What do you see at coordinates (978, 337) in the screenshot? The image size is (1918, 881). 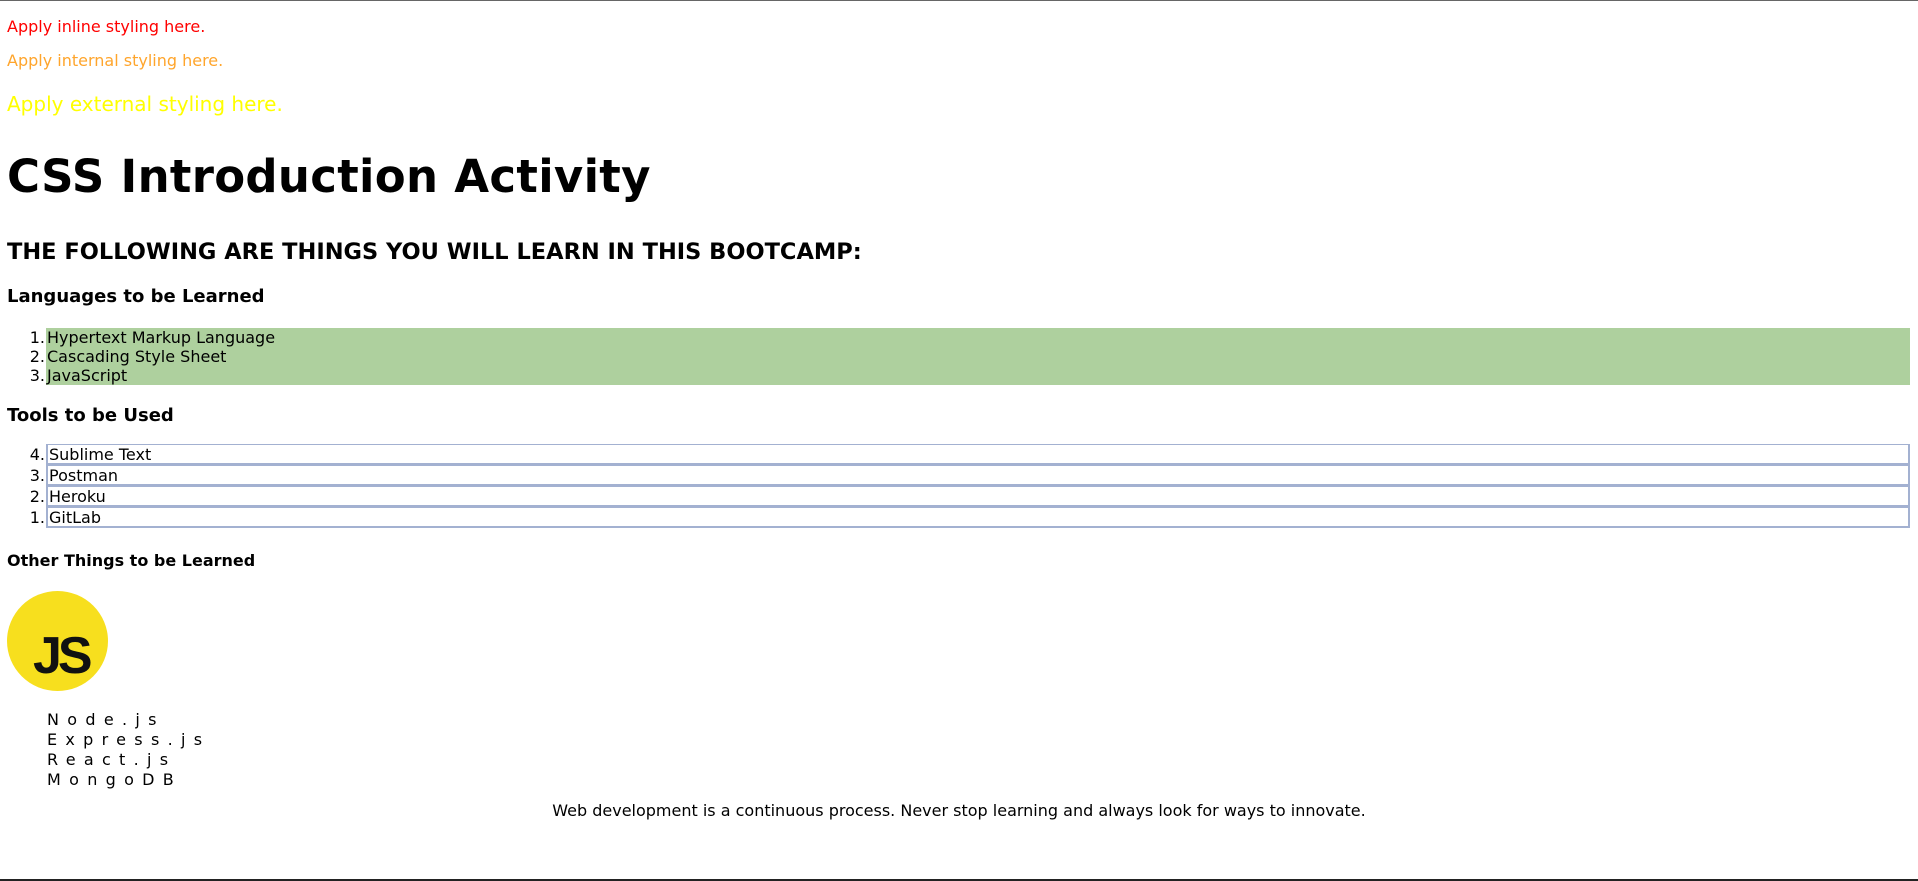 I see `item-label: Hypertext Markup Language` at bounding box center [978, 337].